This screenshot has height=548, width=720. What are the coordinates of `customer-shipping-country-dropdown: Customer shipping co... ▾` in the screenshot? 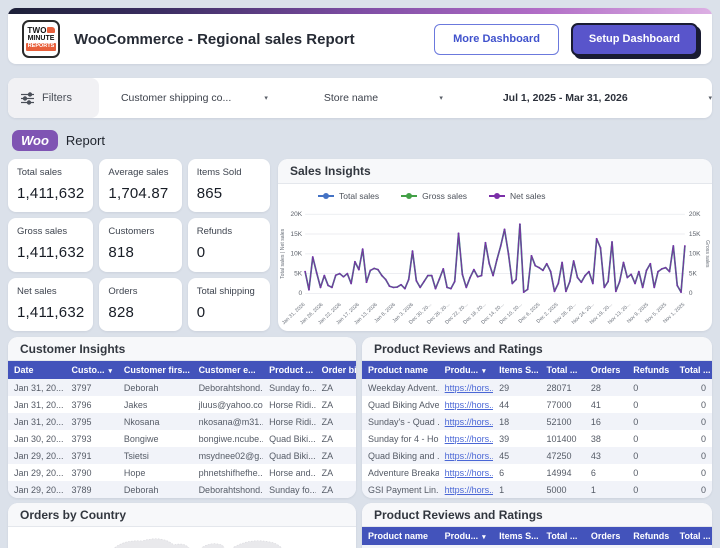 It's located at (194, 98).